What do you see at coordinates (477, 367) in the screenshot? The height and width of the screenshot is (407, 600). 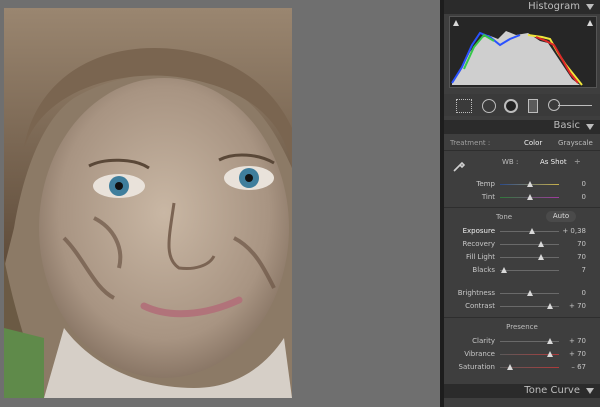 I see `slider-label: Saturation` at bounding box center [477, 367].